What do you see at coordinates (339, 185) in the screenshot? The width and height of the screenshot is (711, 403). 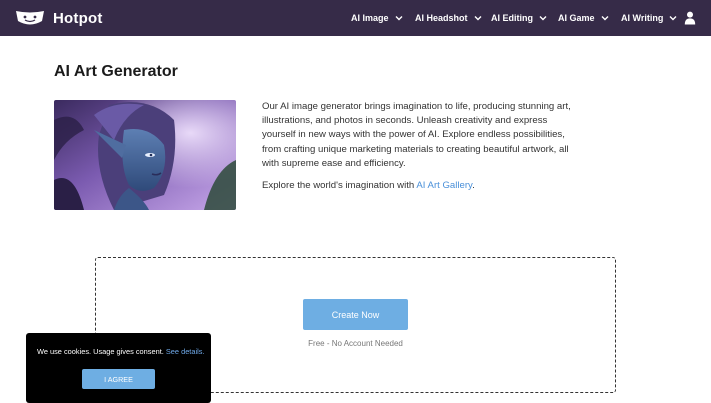 I see `explore-prefix: Explore the world's imagination with` at bounding box center [339, 185].